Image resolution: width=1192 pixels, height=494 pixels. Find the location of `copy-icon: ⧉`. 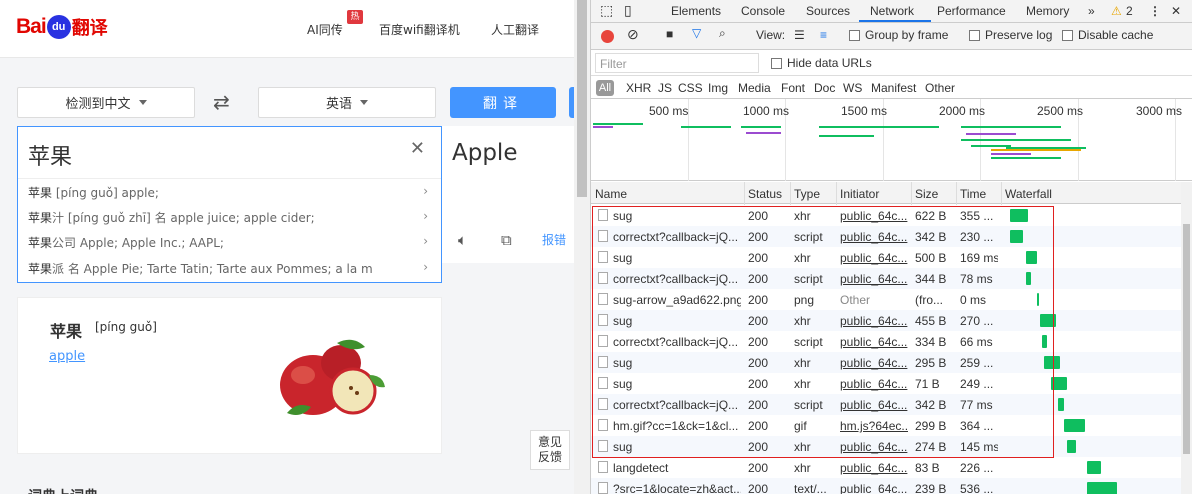

copy-icon: ⧉ is located at coordinates (506, 240).